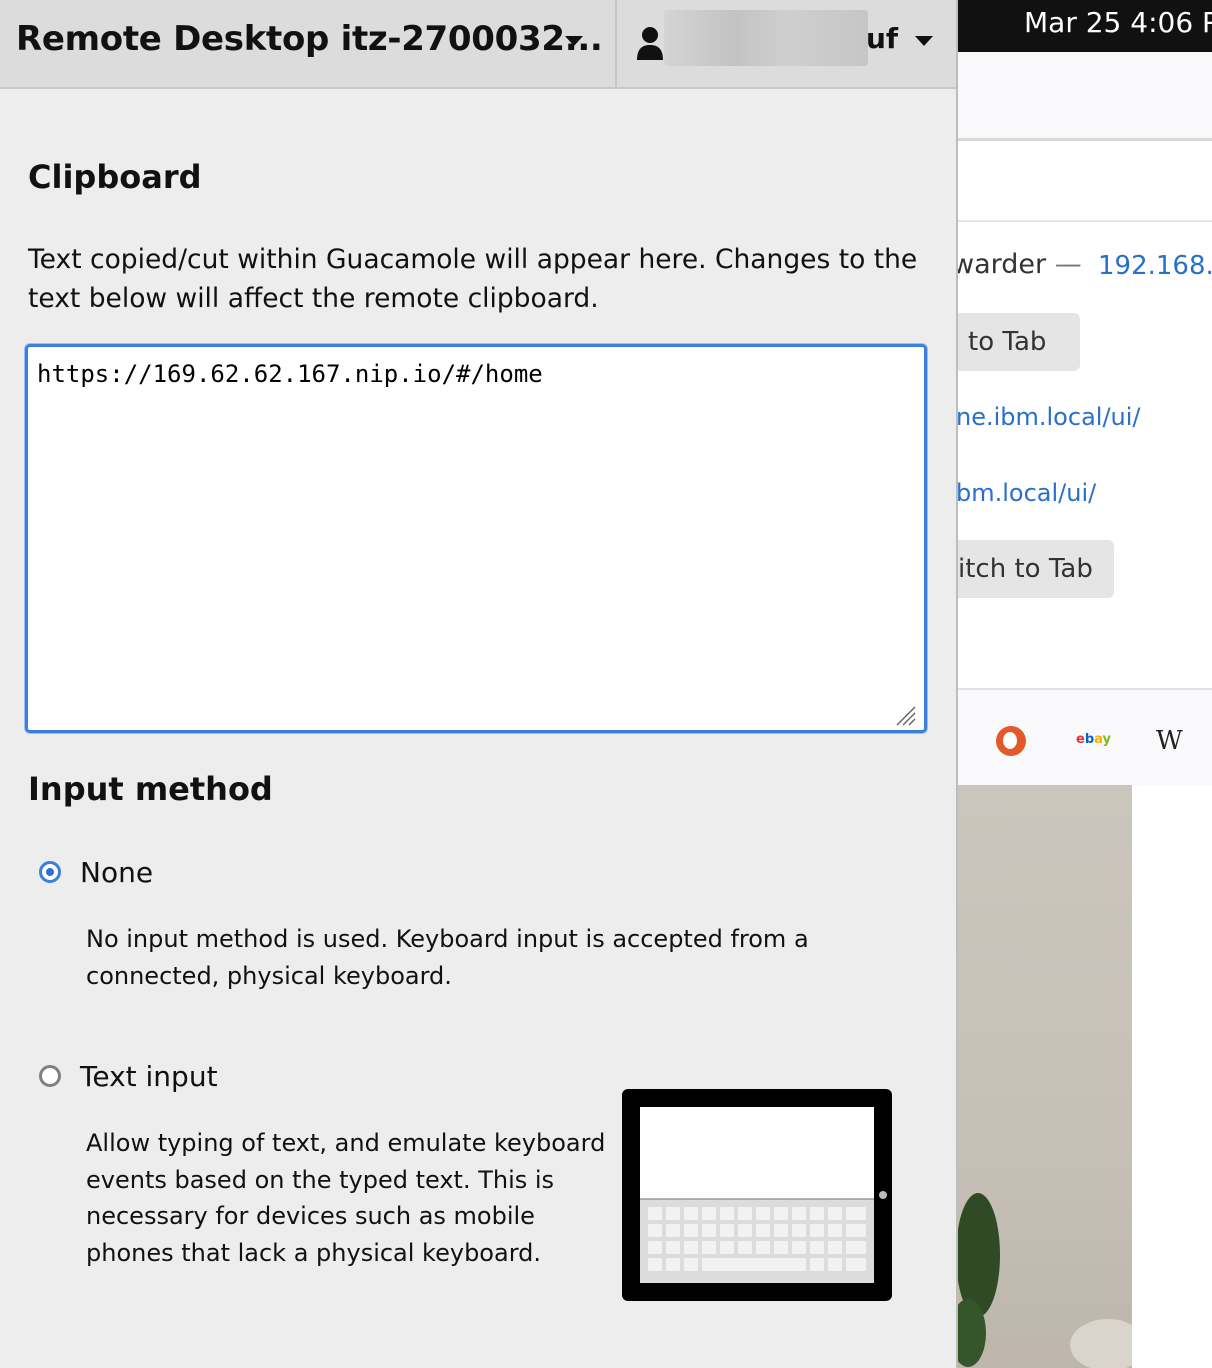 This screenshot has height=1368, width=1212. I want to click on shortcut-bar: ebay W, so click(1085, 737).